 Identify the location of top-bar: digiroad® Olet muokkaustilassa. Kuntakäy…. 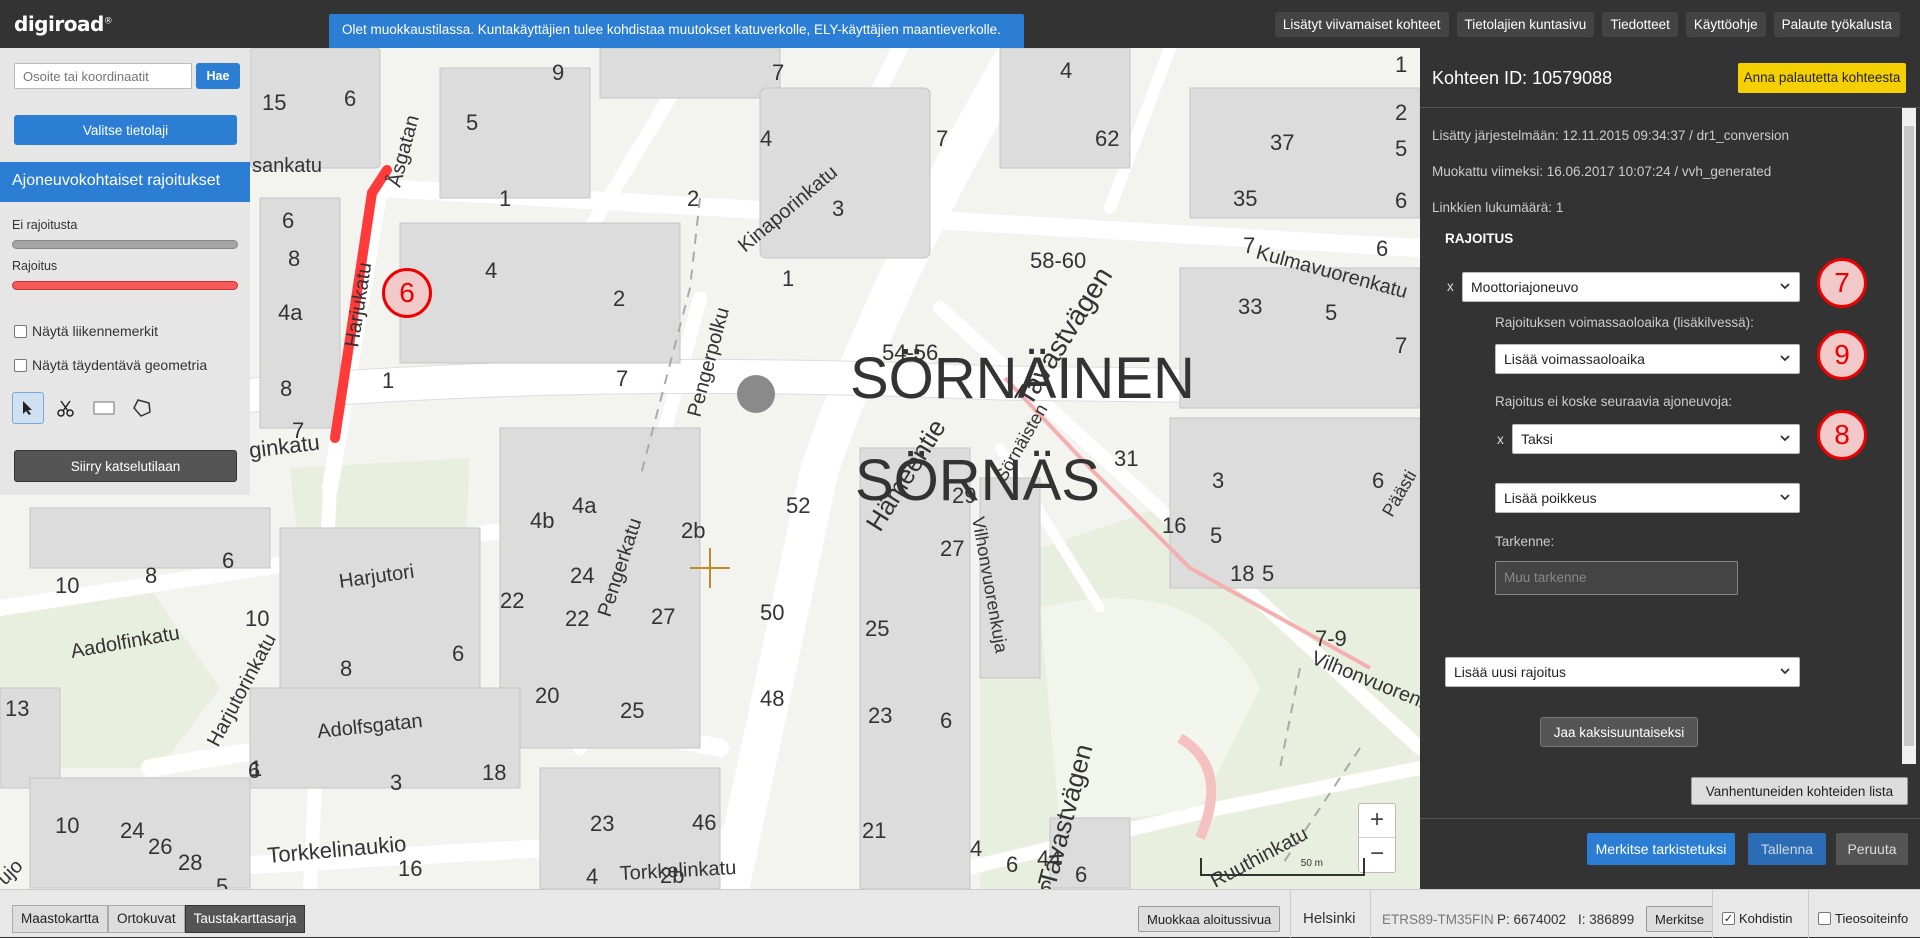
(960, 24).